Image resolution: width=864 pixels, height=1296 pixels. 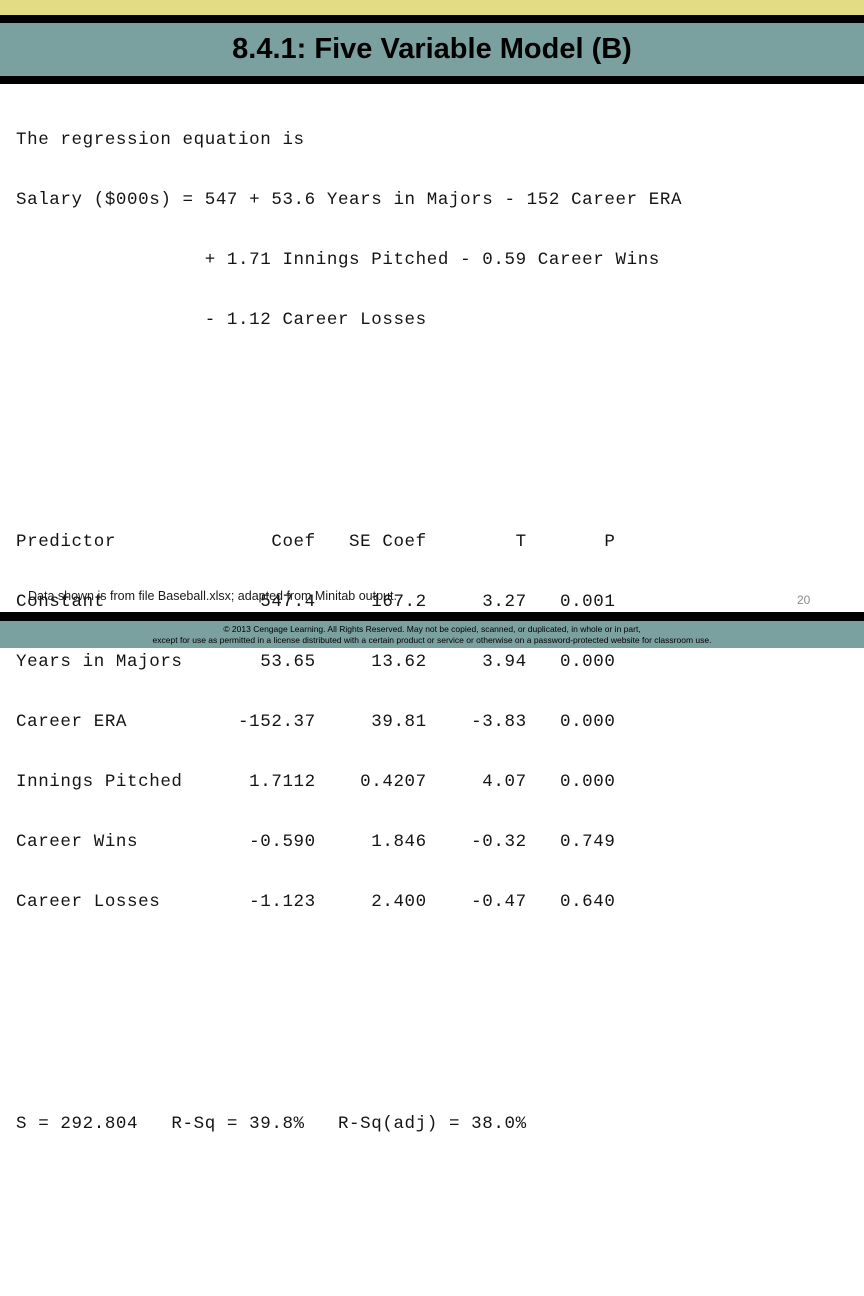 I want to click on table-row: Years in Majors 53.65 13.62 3.94 0.000, so click(x=316, y=662).